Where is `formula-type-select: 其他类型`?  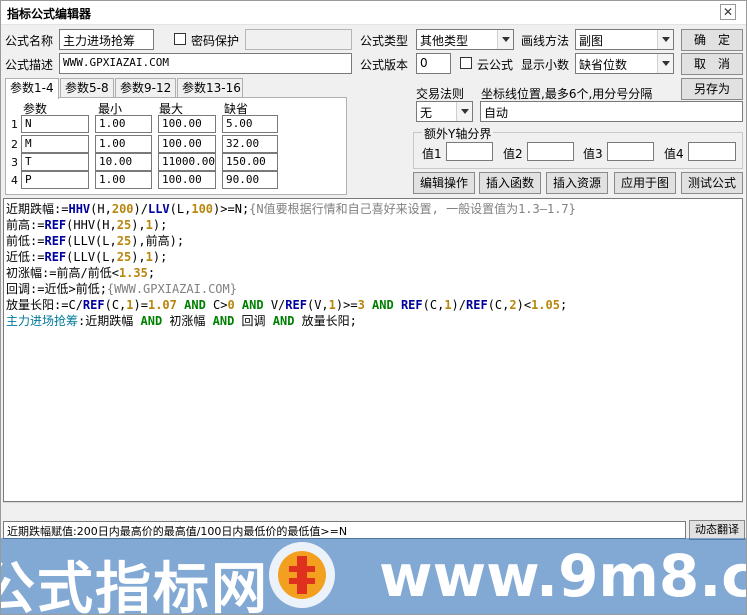
formula-type-select: 其他类型 is located at coordinates (465, 39).